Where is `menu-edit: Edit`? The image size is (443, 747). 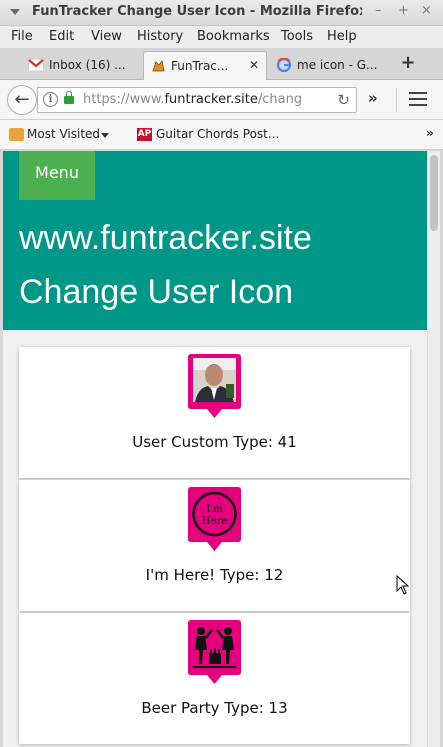
menu-edit: Edit is located at coordinates (61, 36).